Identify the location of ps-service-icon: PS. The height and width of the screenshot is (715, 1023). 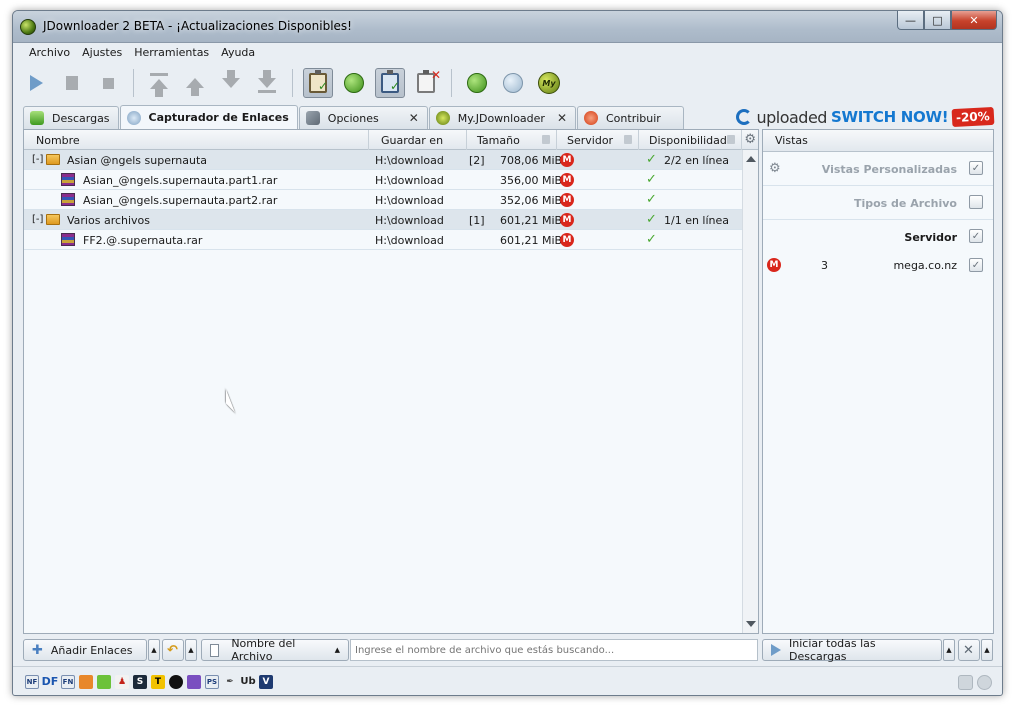
(212, 681).